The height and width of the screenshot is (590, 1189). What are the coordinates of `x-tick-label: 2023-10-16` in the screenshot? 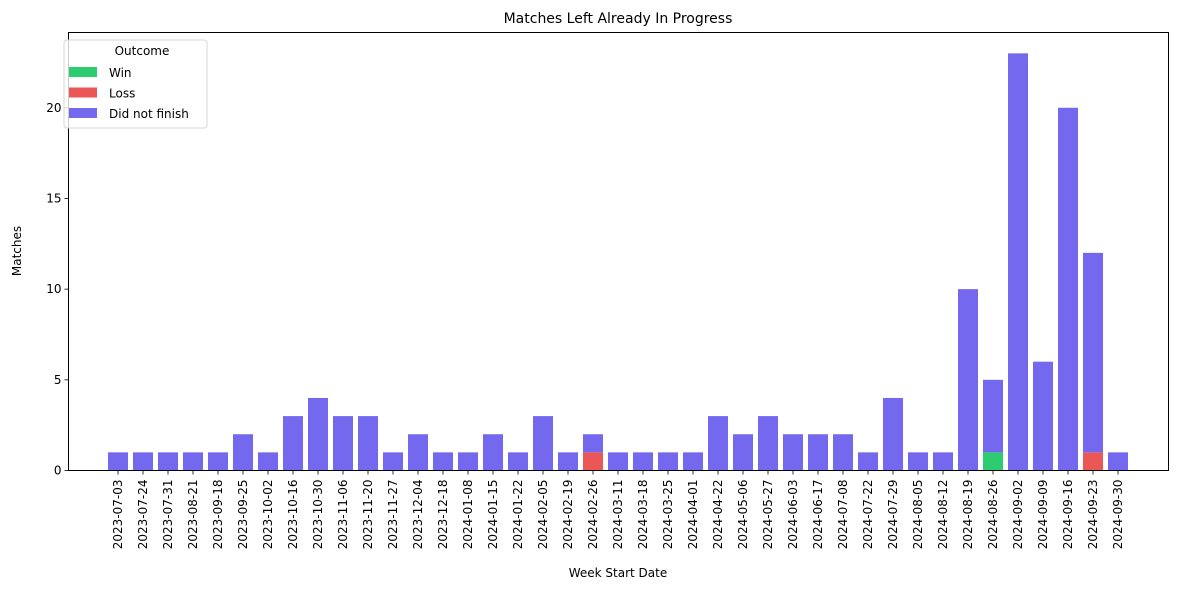 It's located at (293, 515).